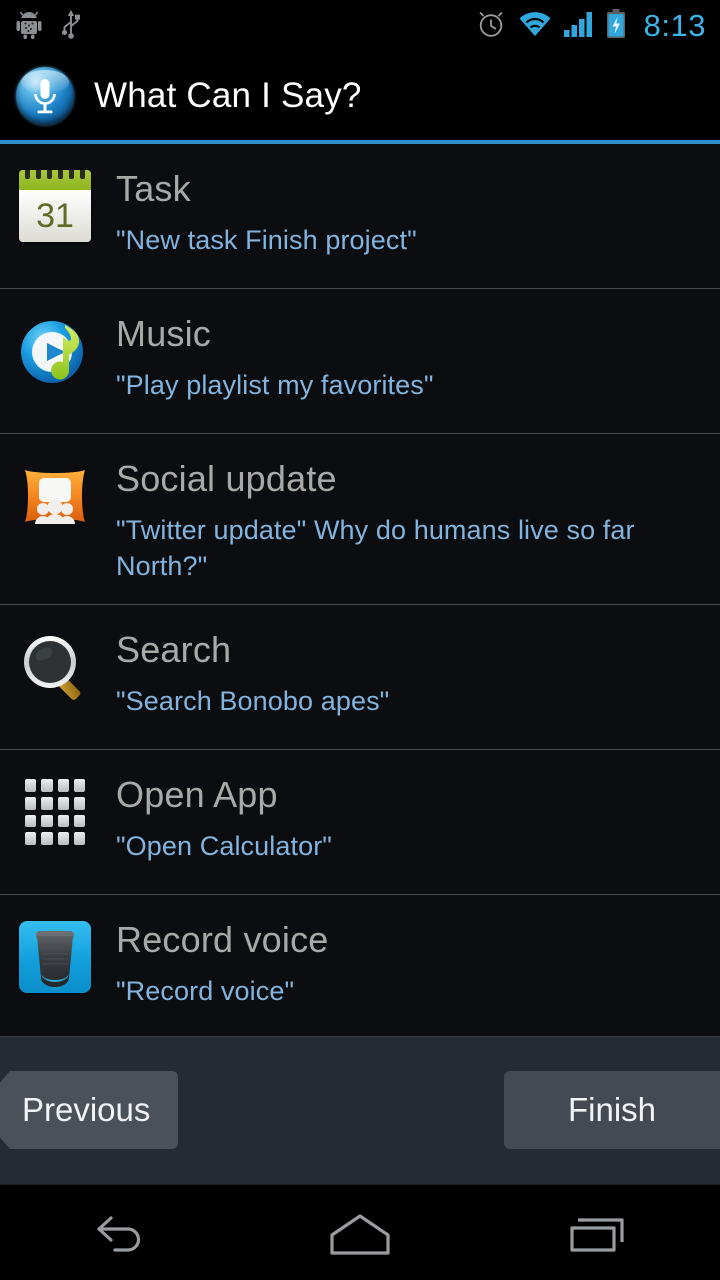  I want to click on list-item-example: "Play playlist my favorites", so click(275, 385).